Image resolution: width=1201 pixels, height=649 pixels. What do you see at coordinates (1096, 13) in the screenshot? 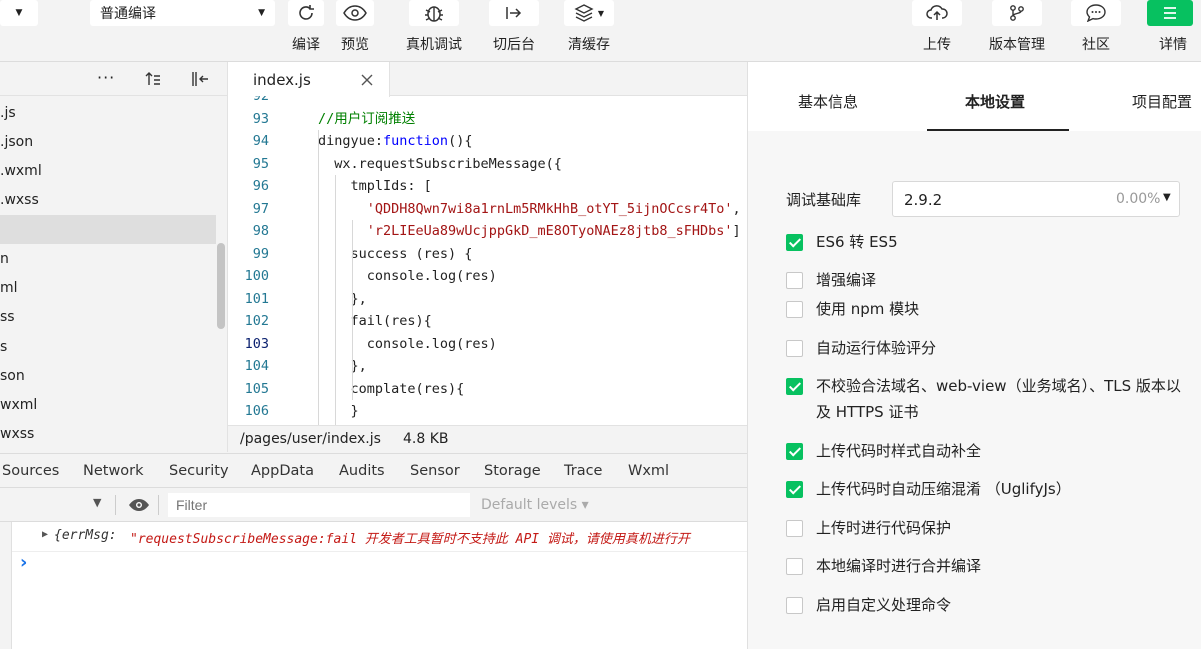
I see `community-button` at bounding box center [1096, 13].